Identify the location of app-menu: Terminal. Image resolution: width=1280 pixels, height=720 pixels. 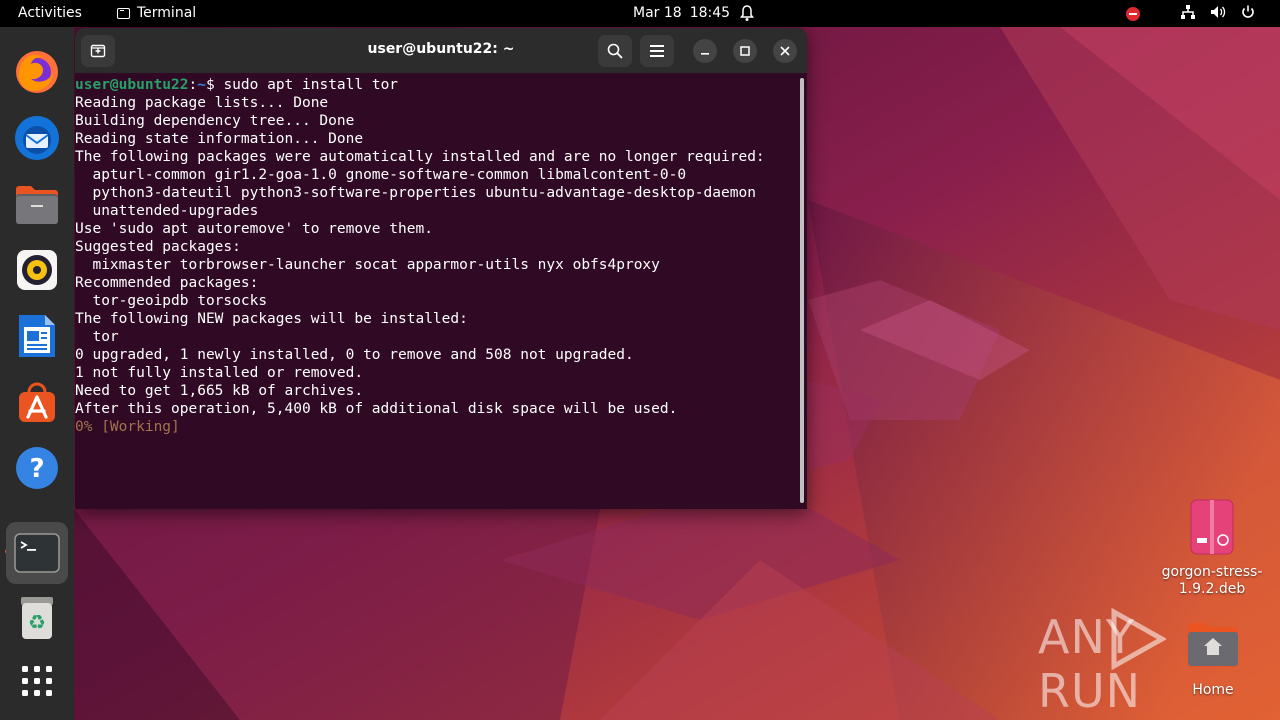
(156, 13).